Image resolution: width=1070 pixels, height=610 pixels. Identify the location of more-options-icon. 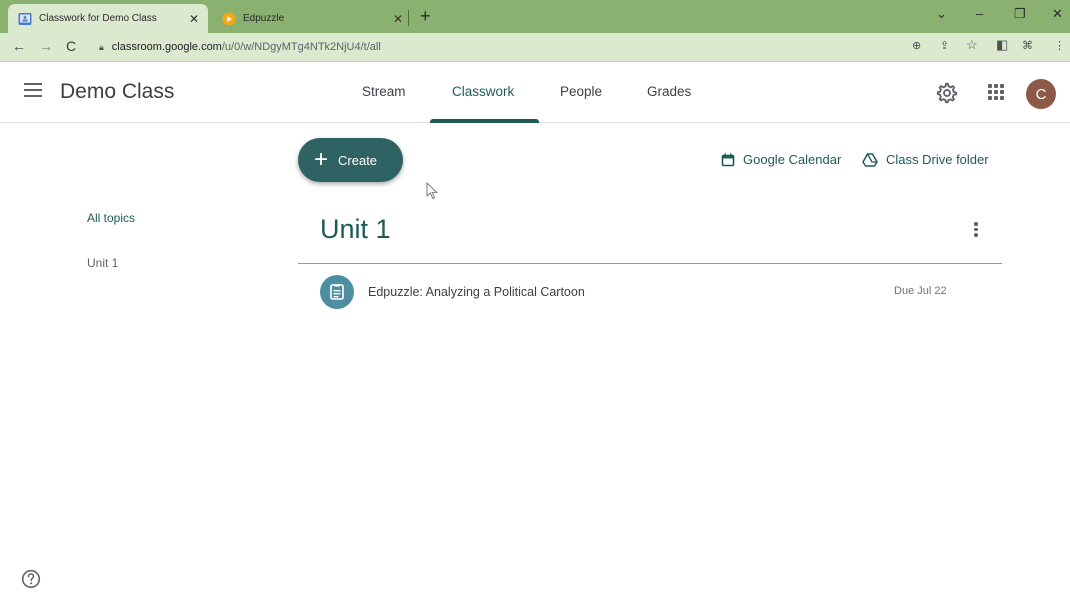
(976, 231).